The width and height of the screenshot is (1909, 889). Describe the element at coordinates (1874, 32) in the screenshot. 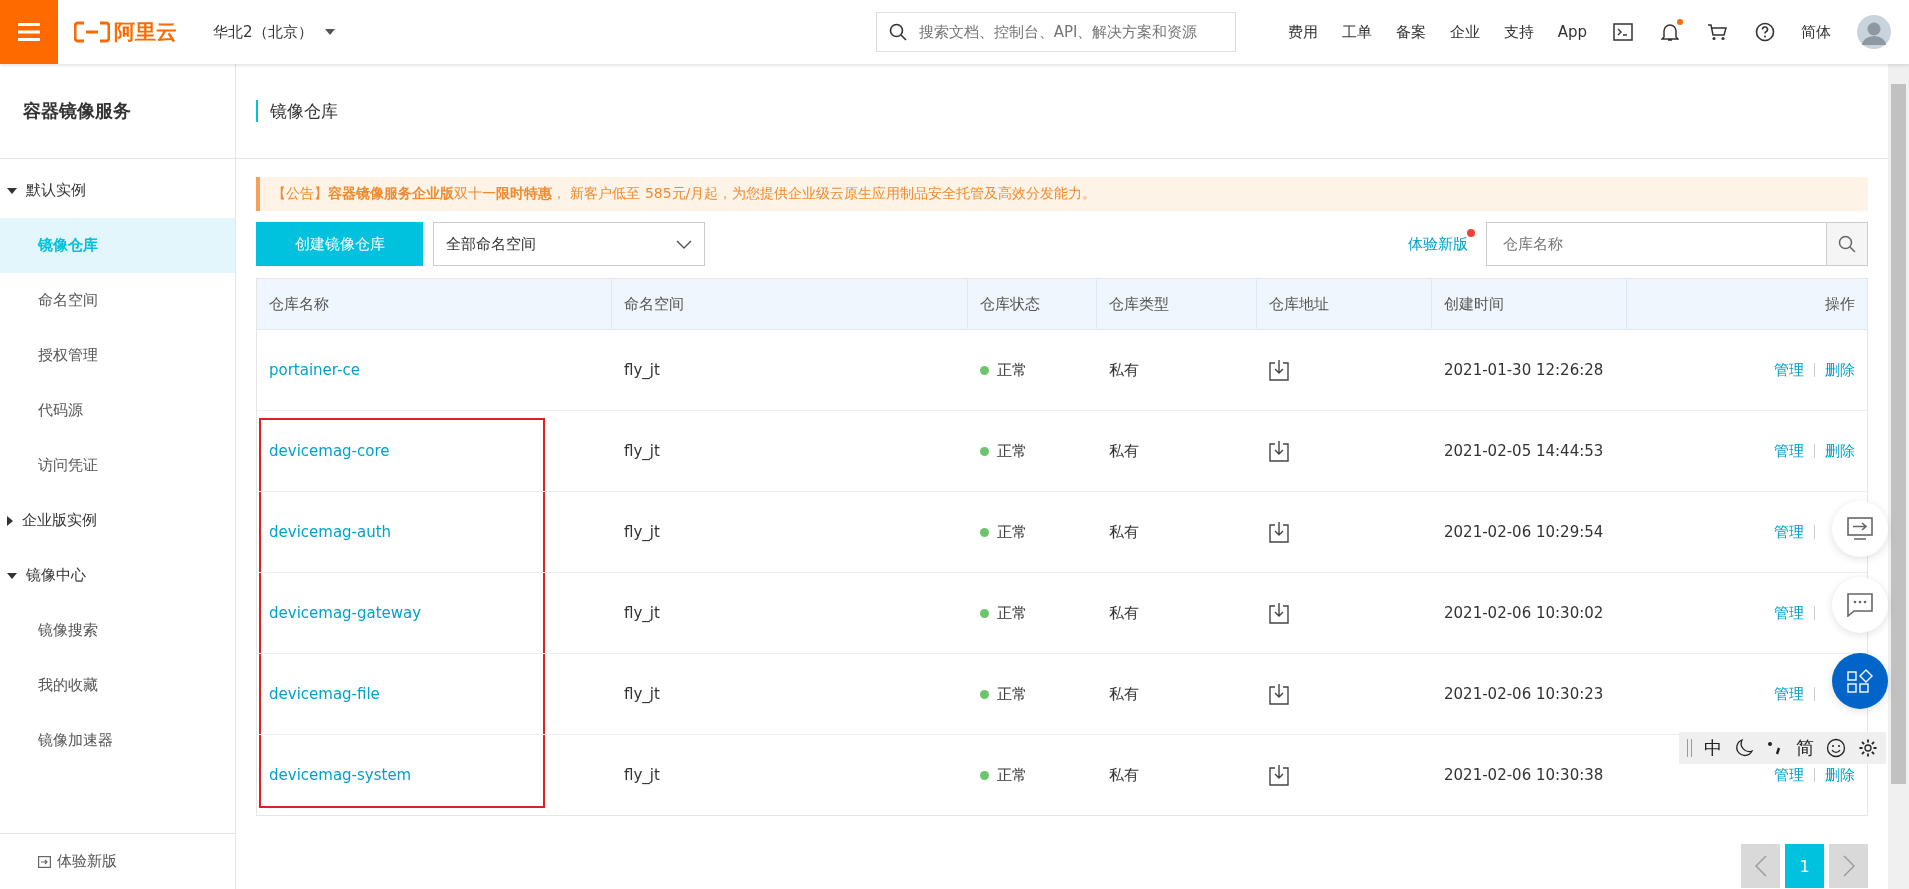

I see `avatar-icon` at that location.